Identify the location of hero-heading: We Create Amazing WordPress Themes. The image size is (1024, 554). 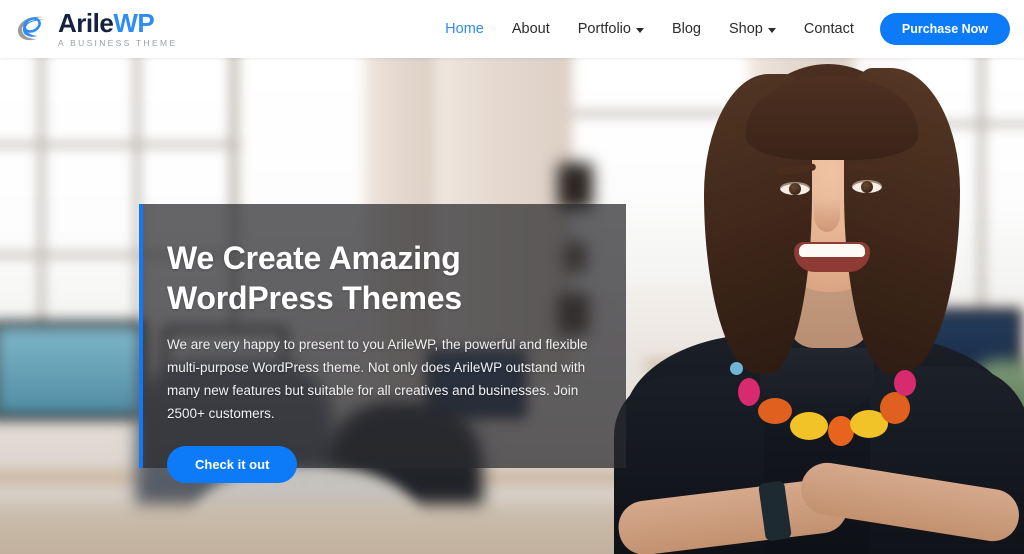
(314, 278).